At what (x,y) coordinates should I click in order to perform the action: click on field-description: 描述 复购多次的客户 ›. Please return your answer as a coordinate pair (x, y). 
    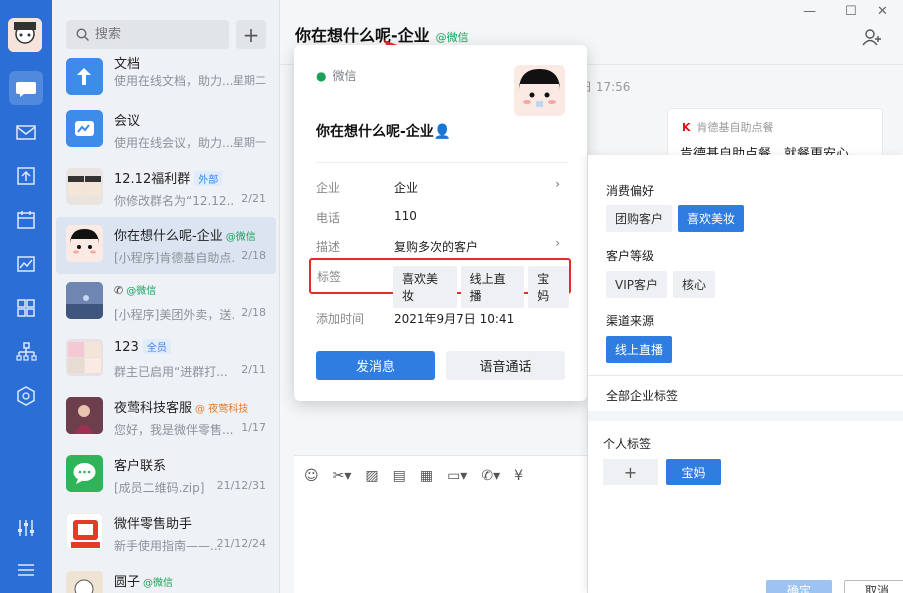
    Looking at the image, I should click on (442, 246).